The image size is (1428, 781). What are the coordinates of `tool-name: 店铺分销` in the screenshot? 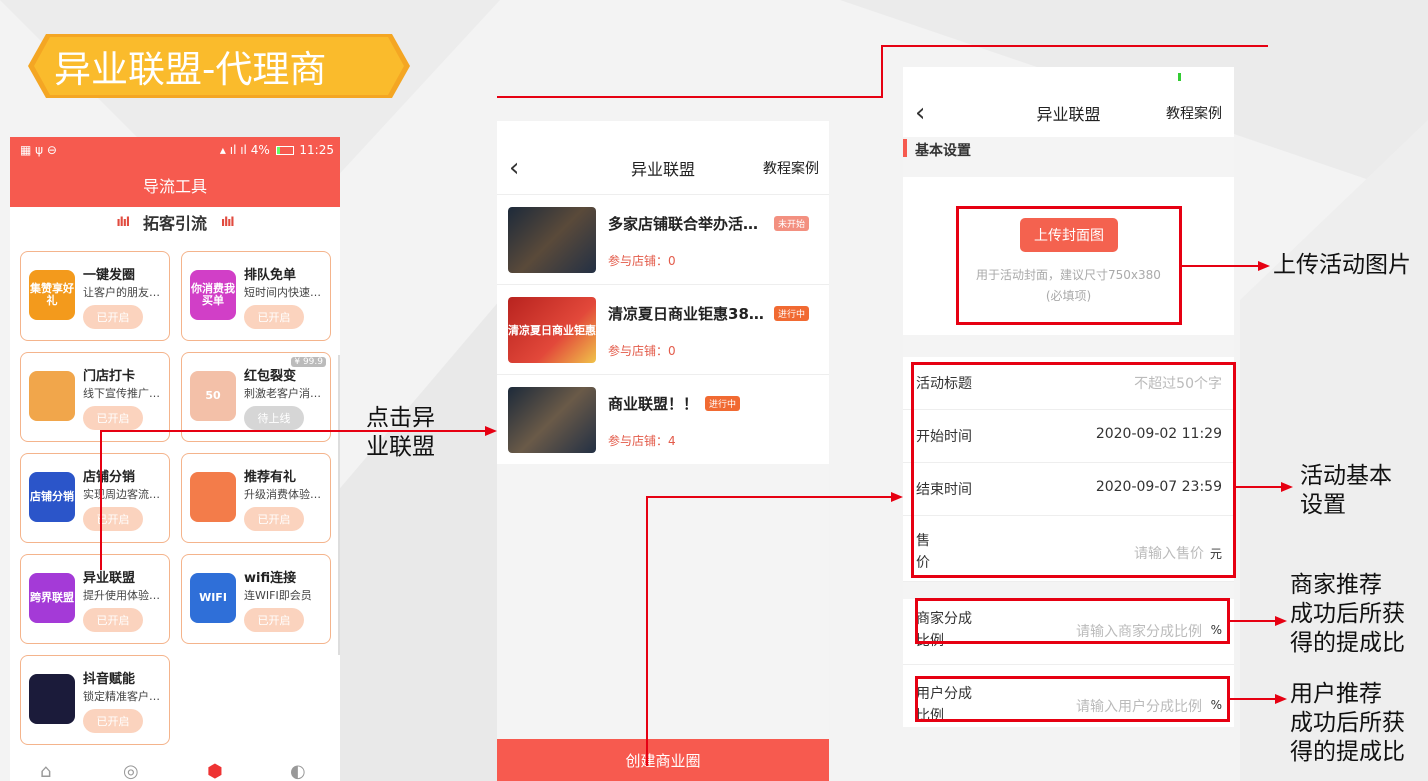 It's located at (109, 477).